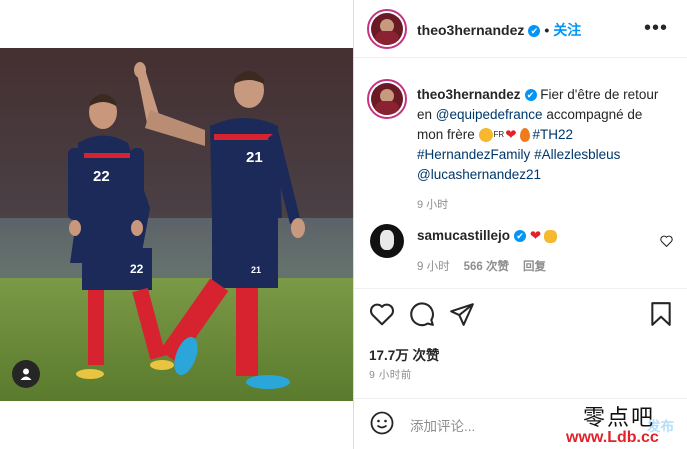 This screenshot has width=687, height=449. What do you see at coordinates (382, 316) in the screenshot?
I see `heart-icon` at bounding box center [382, 316].